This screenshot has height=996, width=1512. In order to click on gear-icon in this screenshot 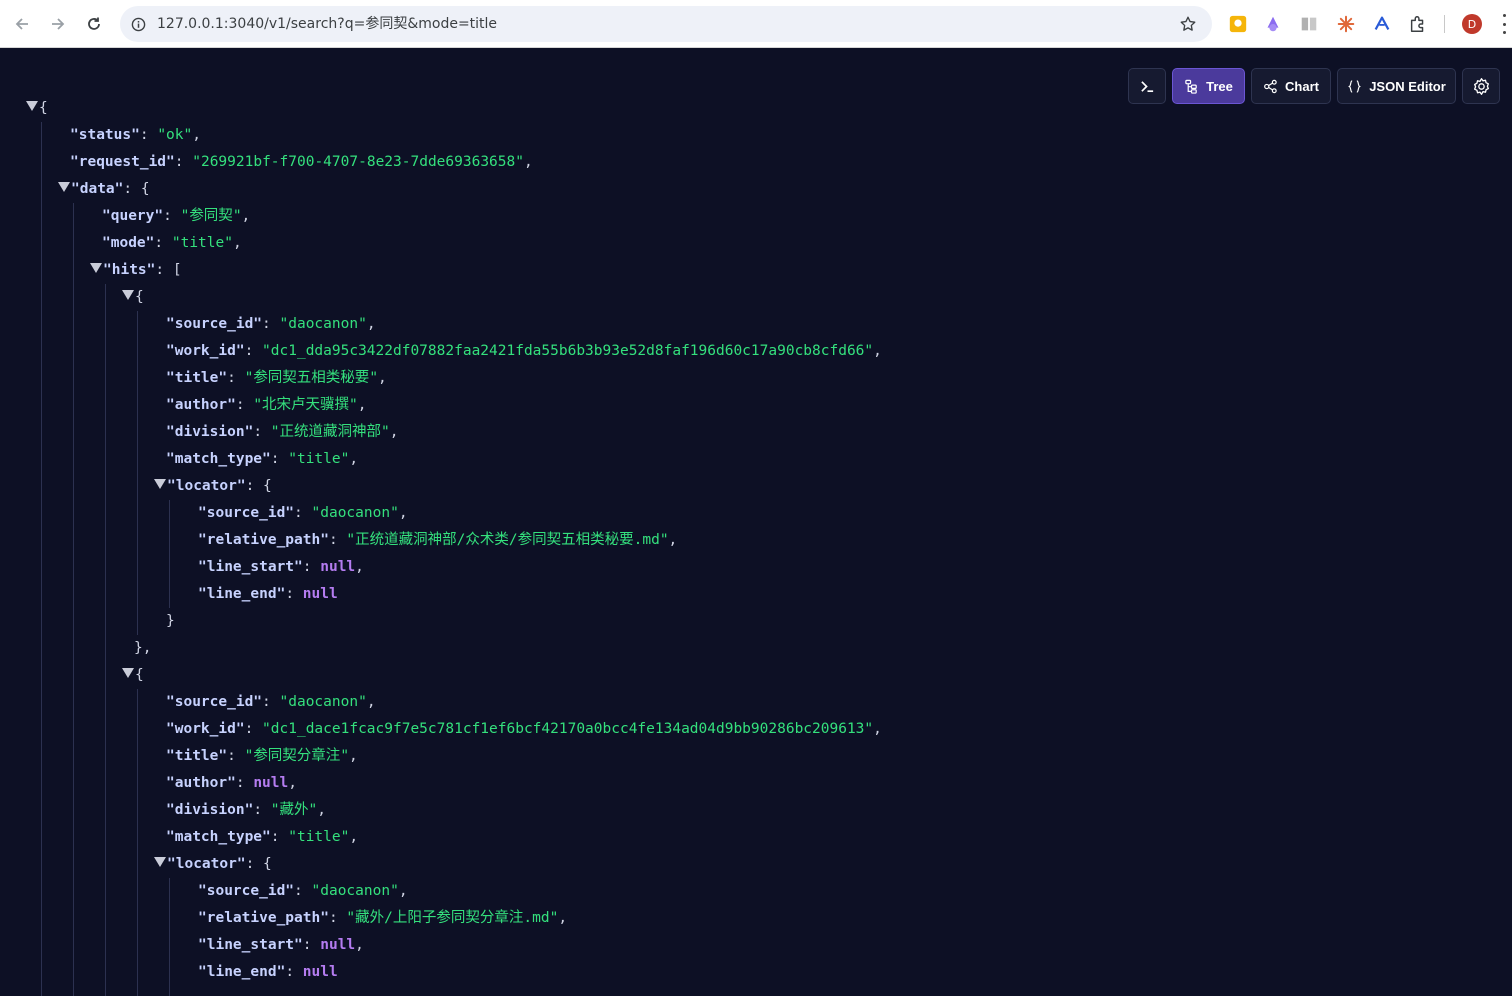, I will do `click(1481, 86)`.